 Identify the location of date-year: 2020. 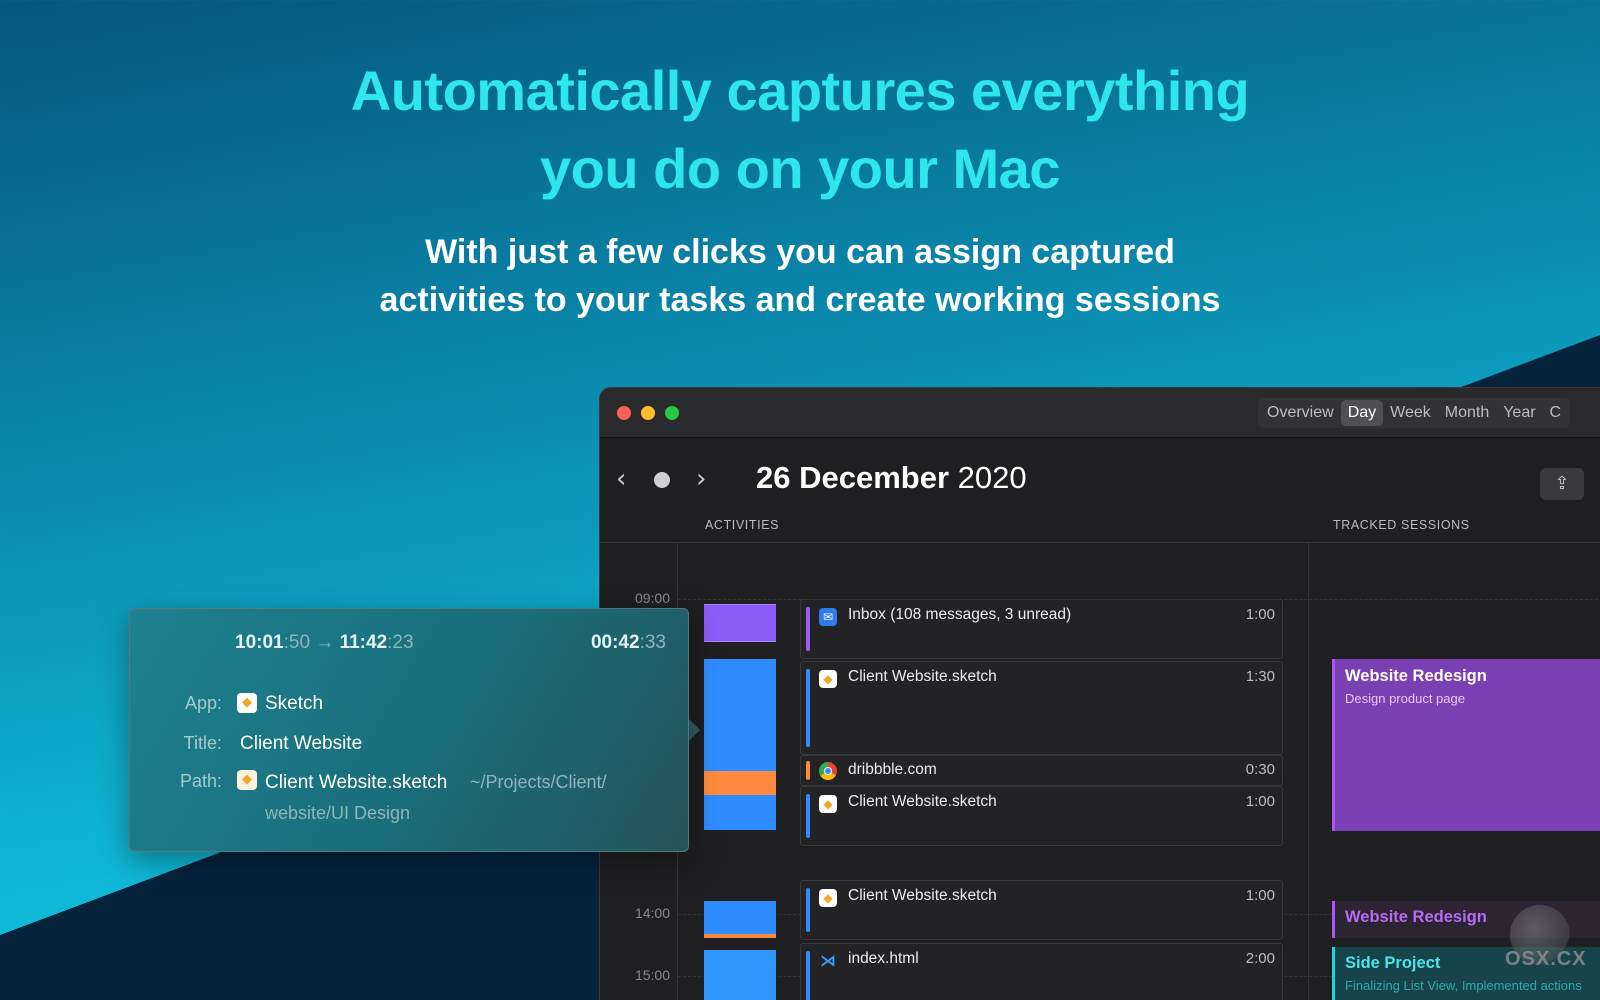
(992, 477).